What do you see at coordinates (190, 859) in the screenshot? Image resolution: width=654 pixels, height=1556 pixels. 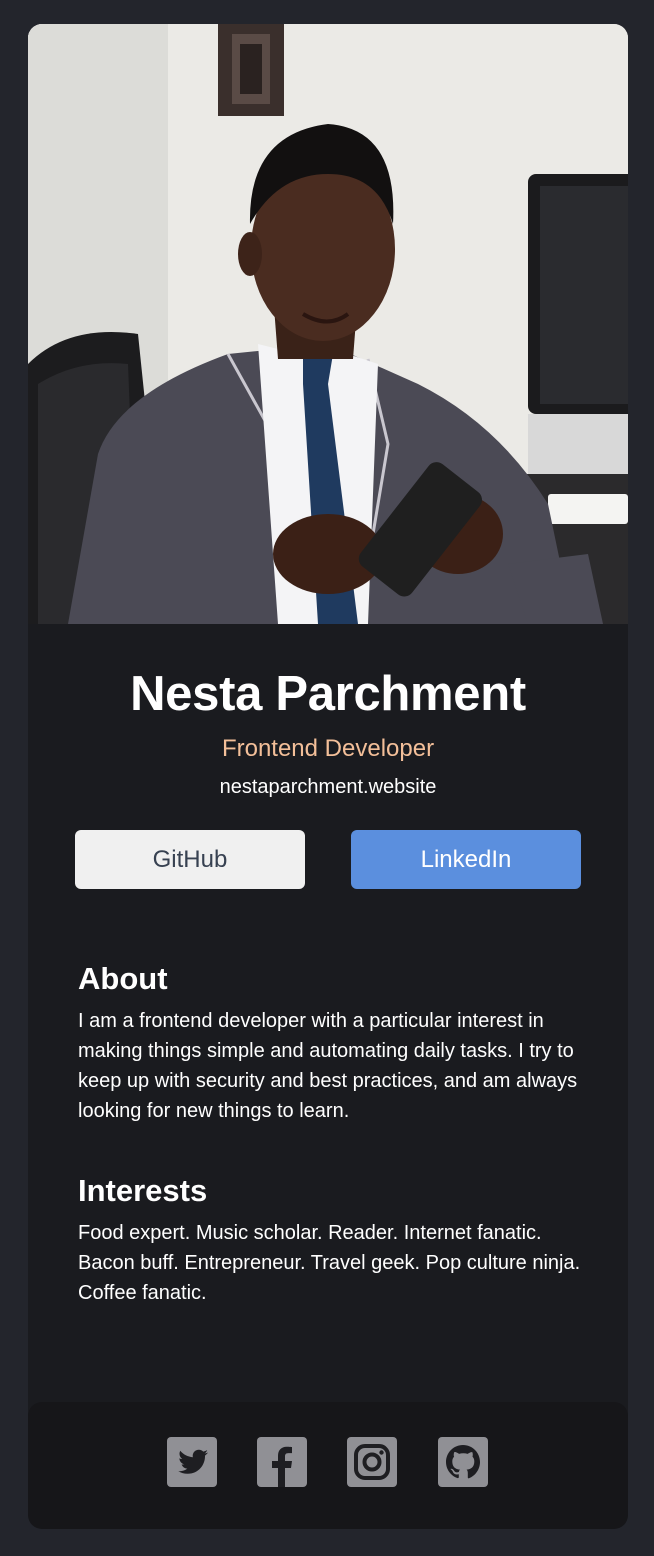 I see `github-button: GitHub` at bounding box center [190, 859].